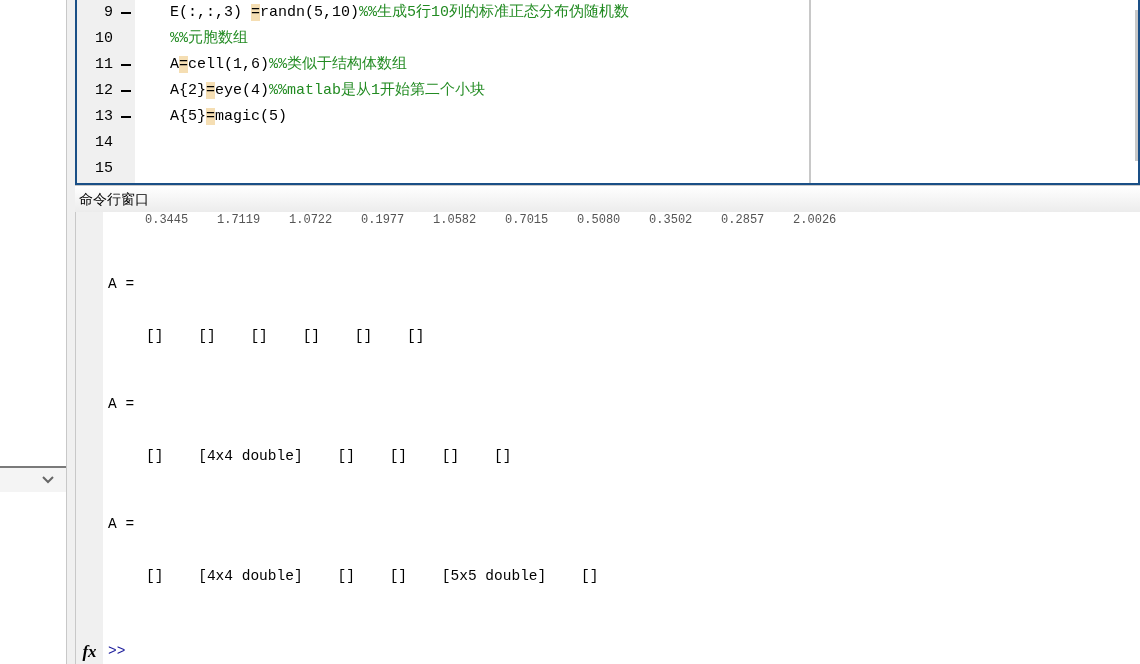  I want to click on command-prompt: >>, so click(117, 652).